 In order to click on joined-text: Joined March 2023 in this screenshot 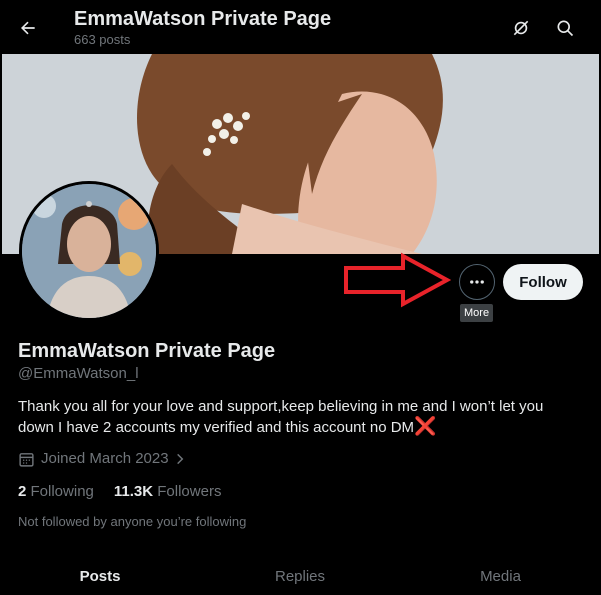, I will do `click(105, 458)`.